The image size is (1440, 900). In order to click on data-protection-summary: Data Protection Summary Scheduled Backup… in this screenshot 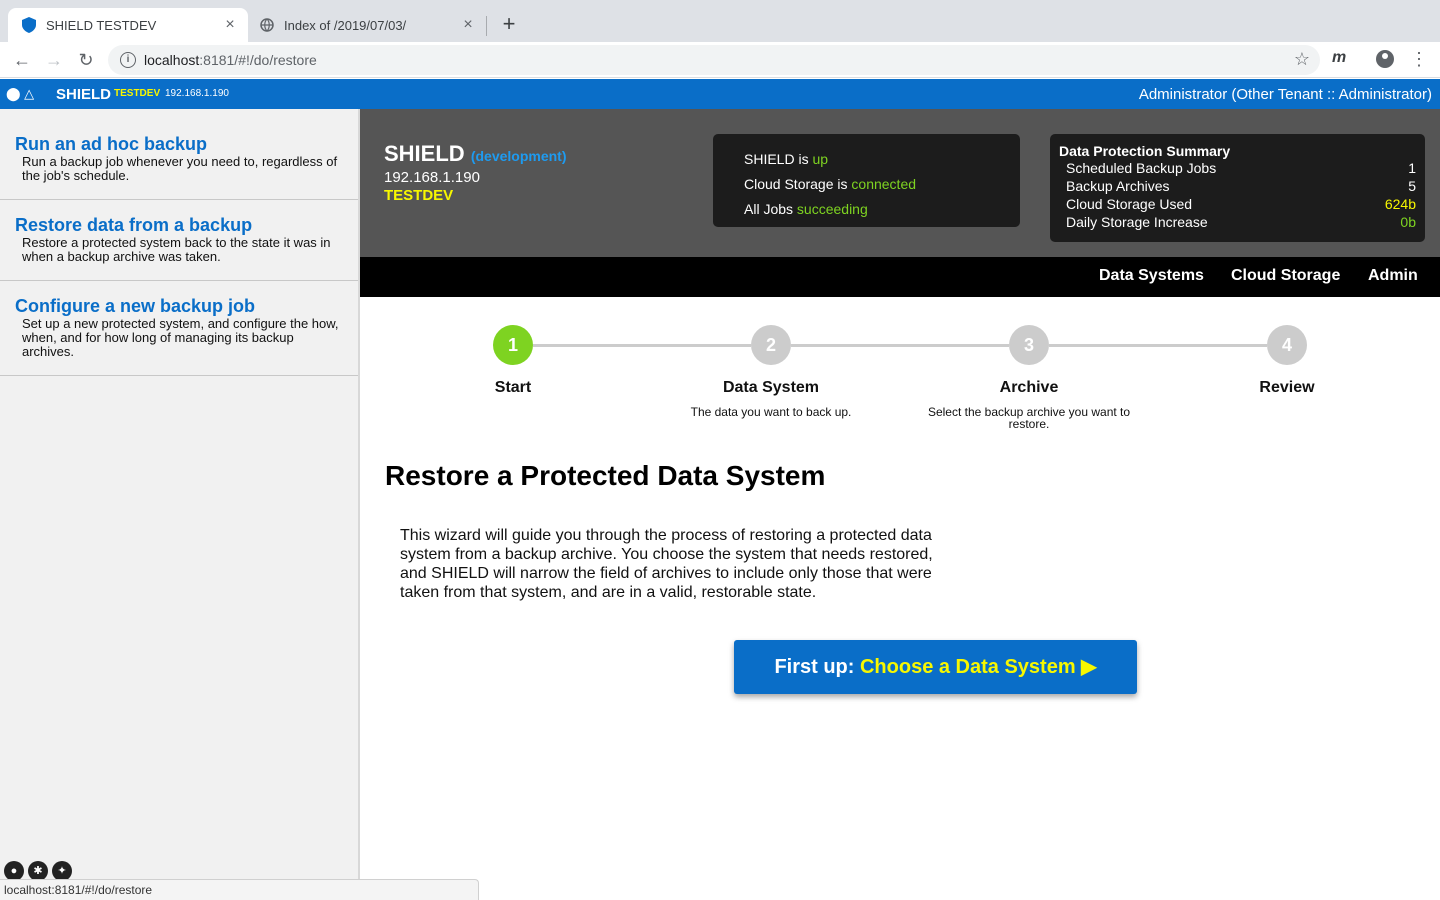, I will do `click(1237, 188)`.